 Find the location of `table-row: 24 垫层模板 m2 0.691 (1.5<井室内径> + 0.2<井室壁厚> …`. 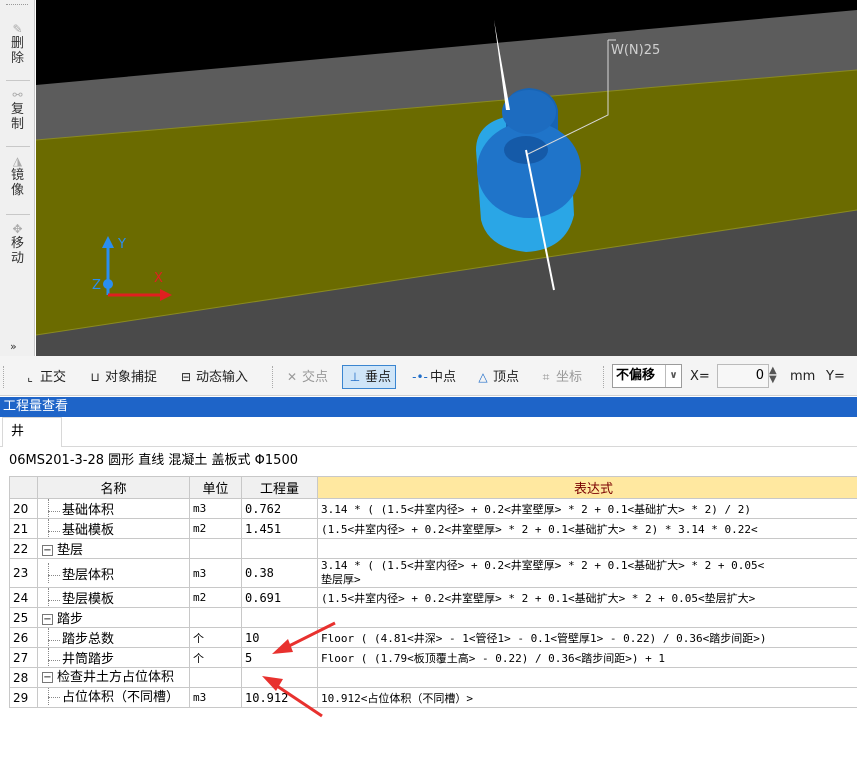

table-row: 24 垫层模板 m2 0.691 (1.5<井室内径> + 0.2<井室壁厚> … is located at coordinates (433, 597).